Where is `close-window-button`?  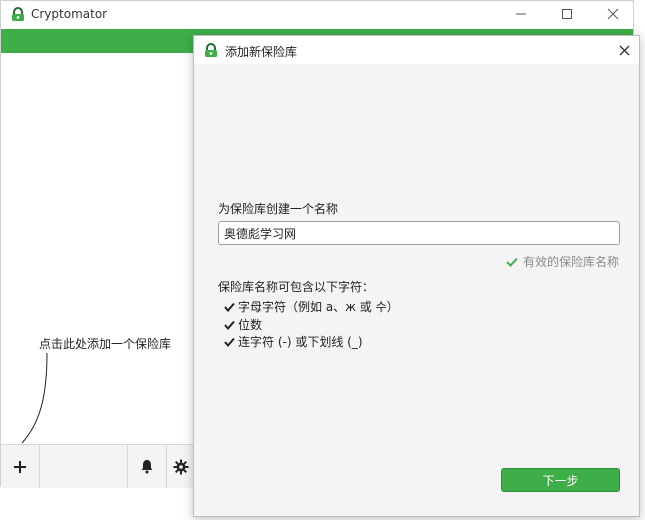
close-window-button is located at coordinates (613, 14).